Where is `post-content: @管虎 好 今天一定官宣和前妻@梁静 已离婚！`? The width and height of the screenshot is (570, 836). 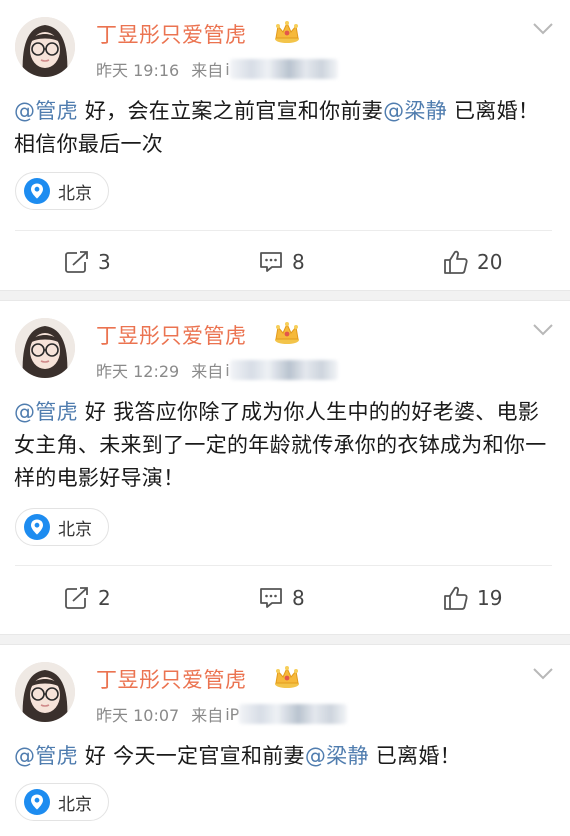 post-content: @管虎 好 今天一定官宣和前妻@梁静 已离婚！ is located at coordinates (281, 756).